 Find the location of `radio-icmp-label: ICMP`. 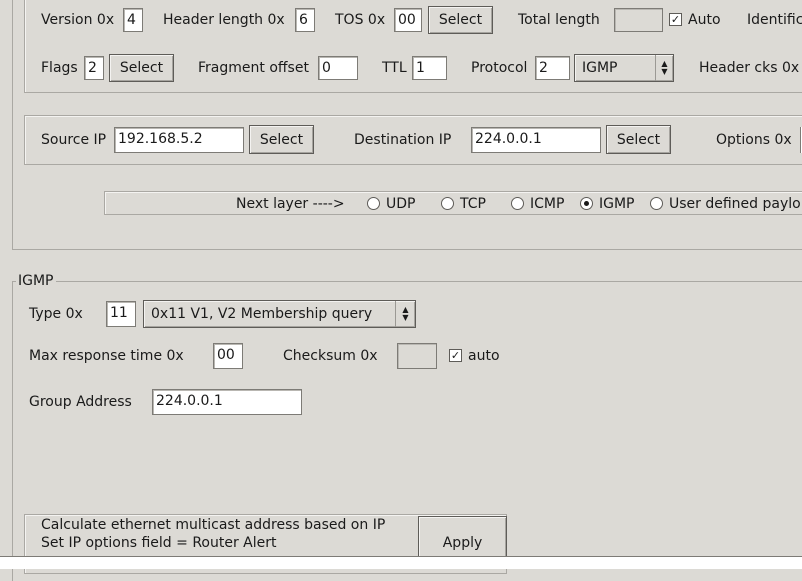

radio-icmp-label: ICMP is located at coordinates (547, 204).